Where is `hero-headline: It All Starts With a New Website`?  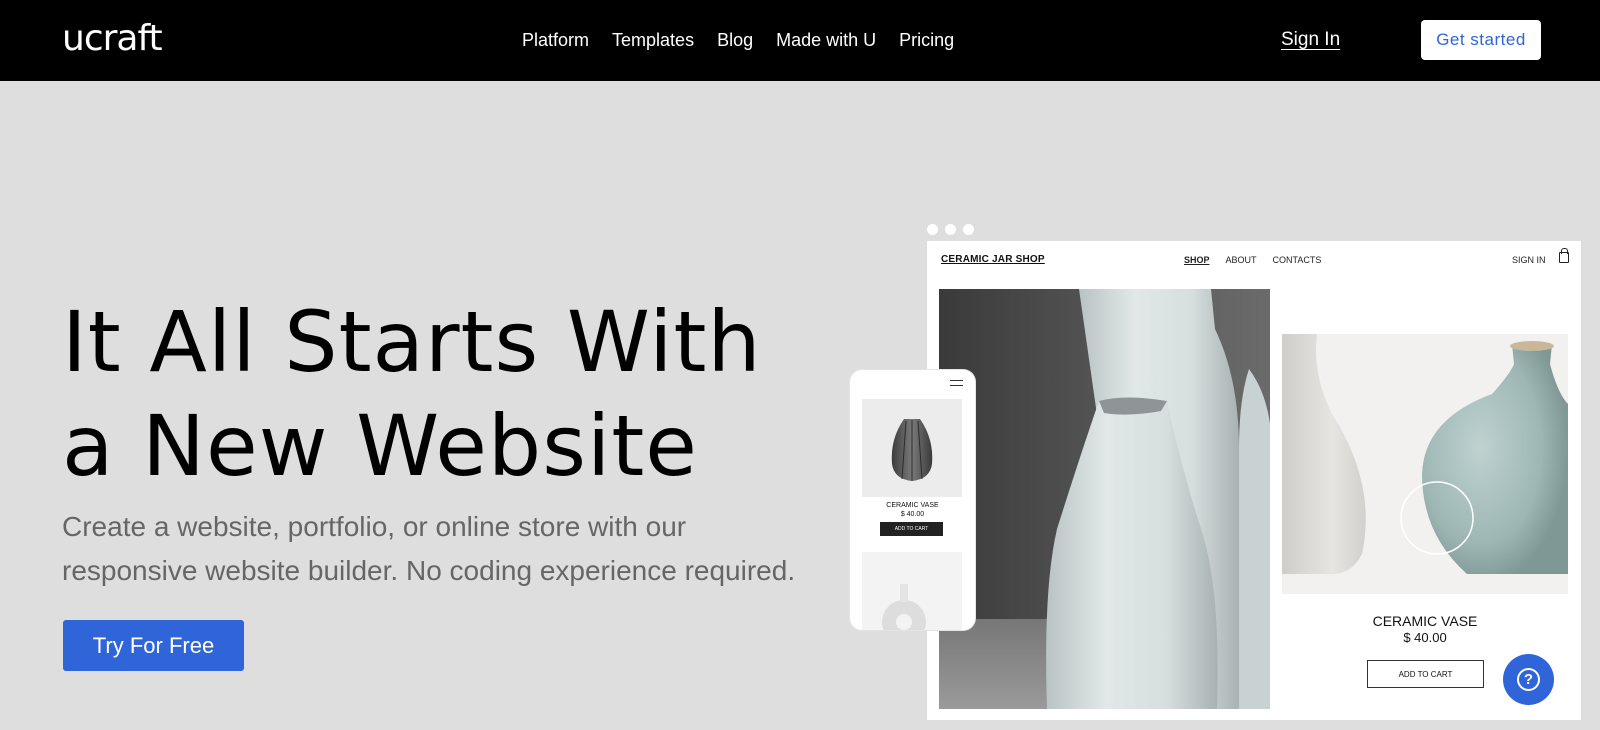 hero-headline: It All Starts With a New Website is located at coordinates (412, 394).